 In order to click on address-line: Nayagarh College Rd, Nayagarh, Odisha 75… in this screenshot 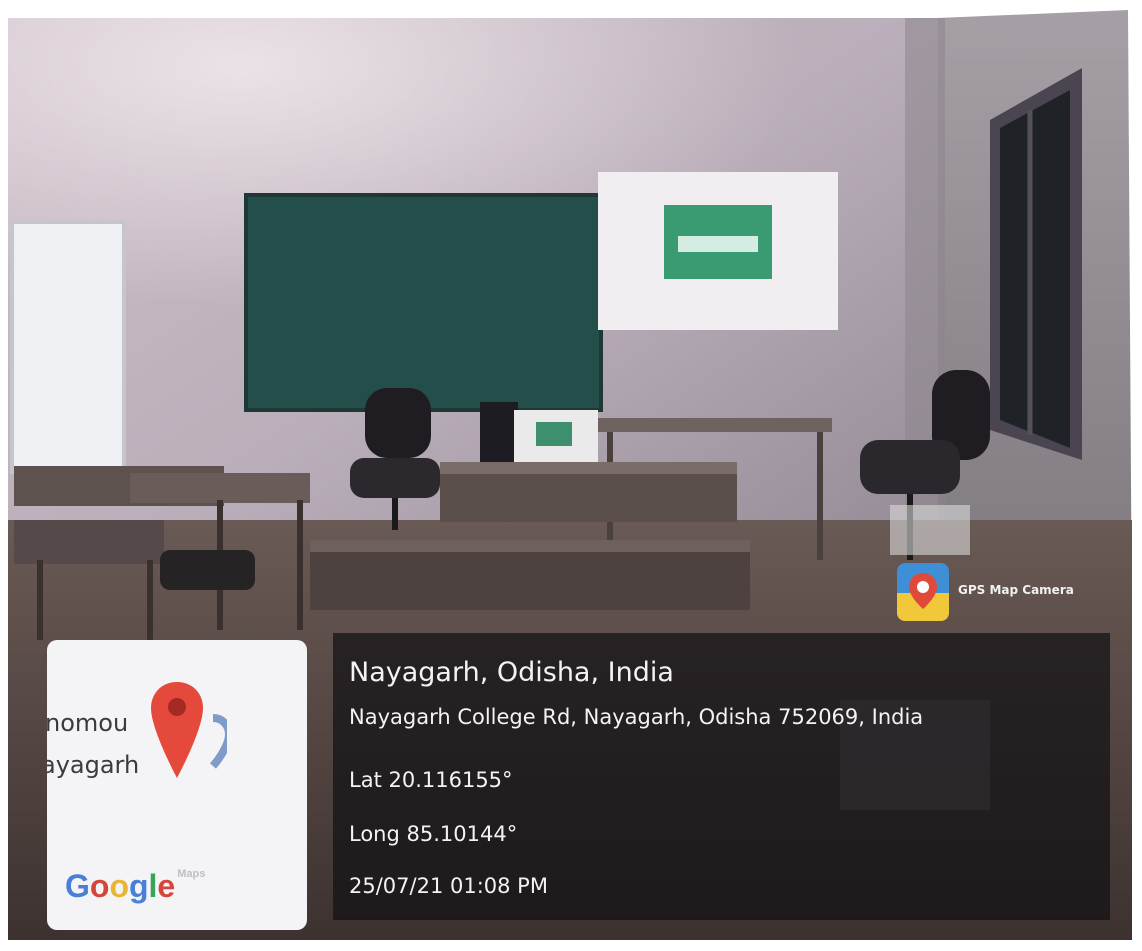, I will do `click(636, 717)`.